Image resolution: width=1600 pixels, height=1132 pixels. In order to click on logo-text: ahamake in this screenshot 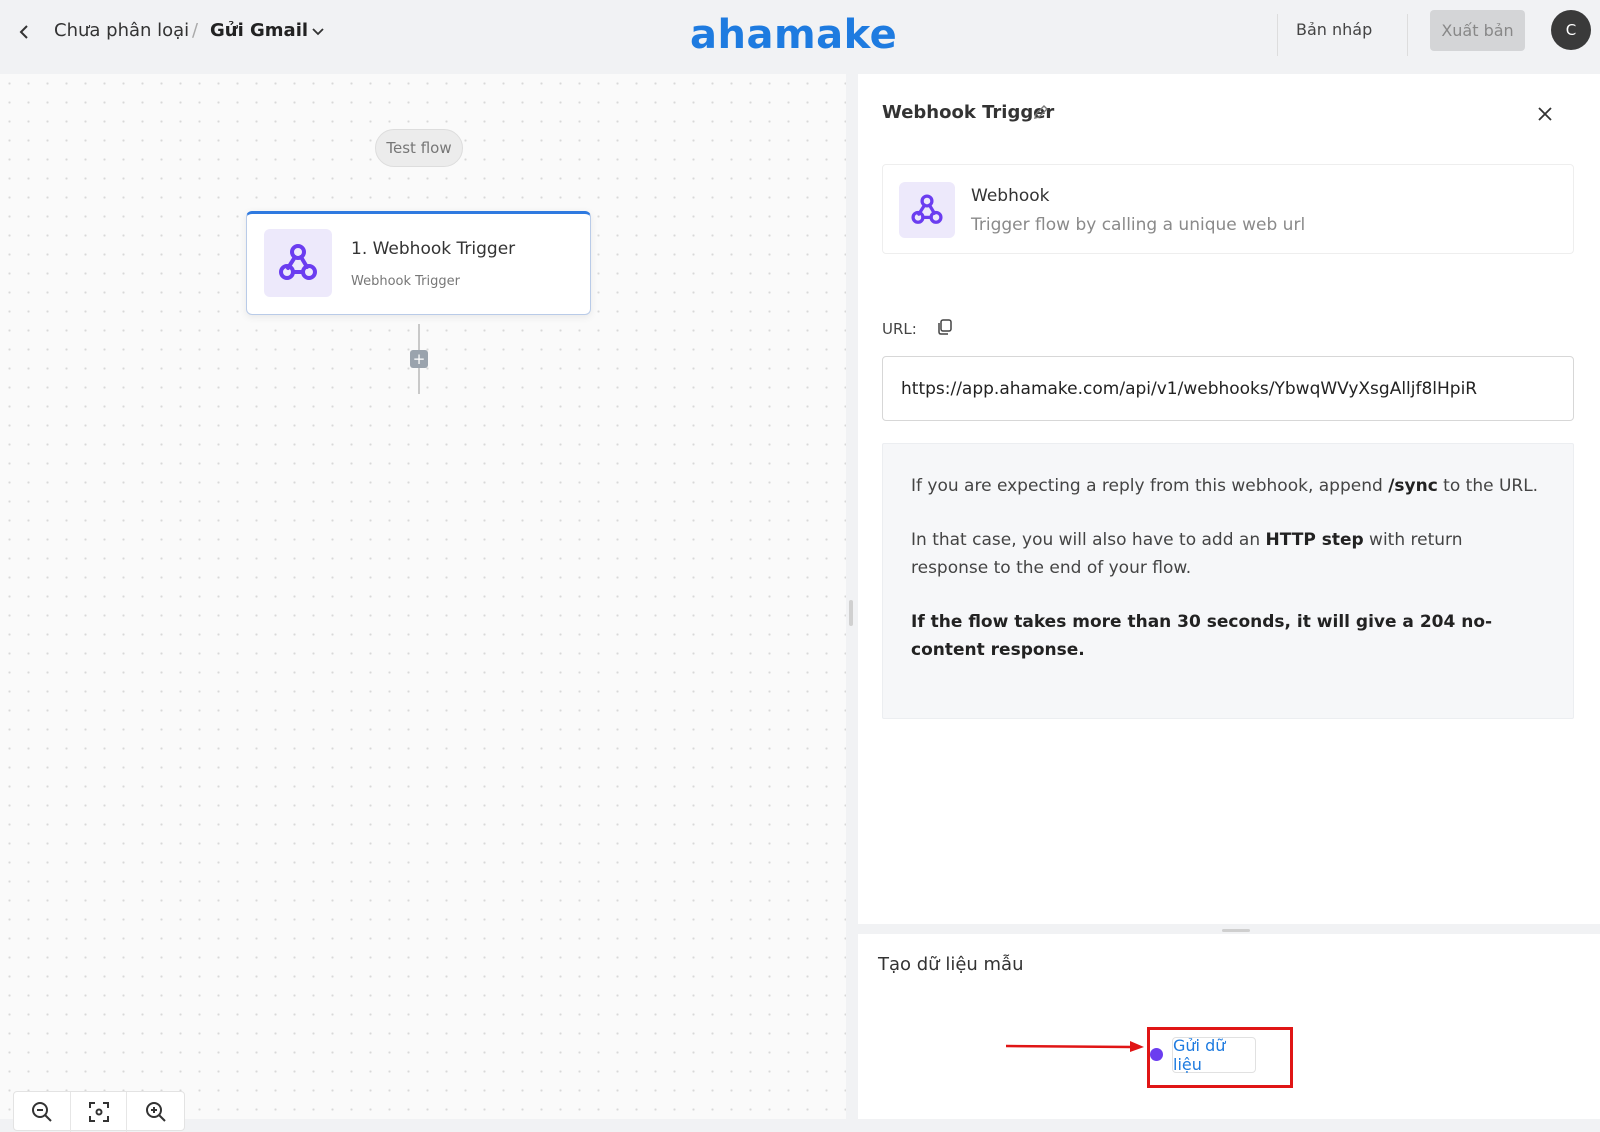, I will do `click(794, 35)`.